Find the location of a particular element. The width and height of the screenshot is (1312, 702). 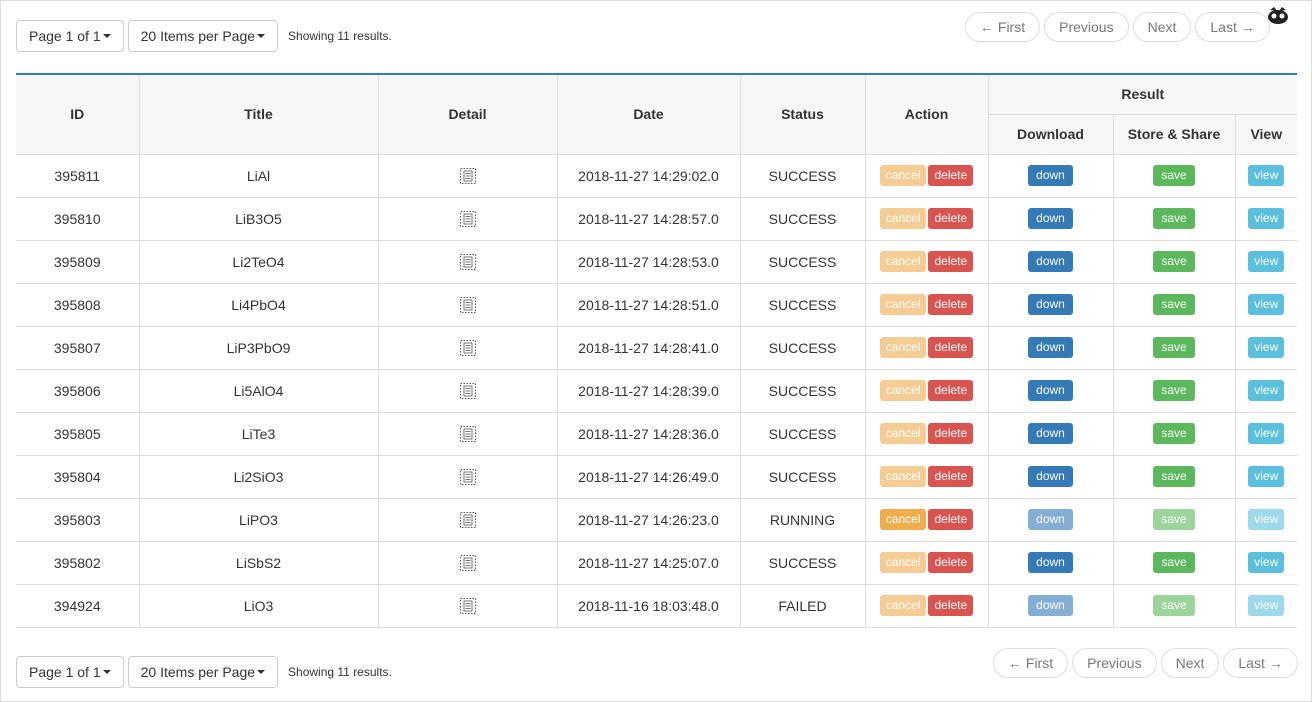

top-pager: ← First Previous Next Last → is located at coordinates (1115, 27).